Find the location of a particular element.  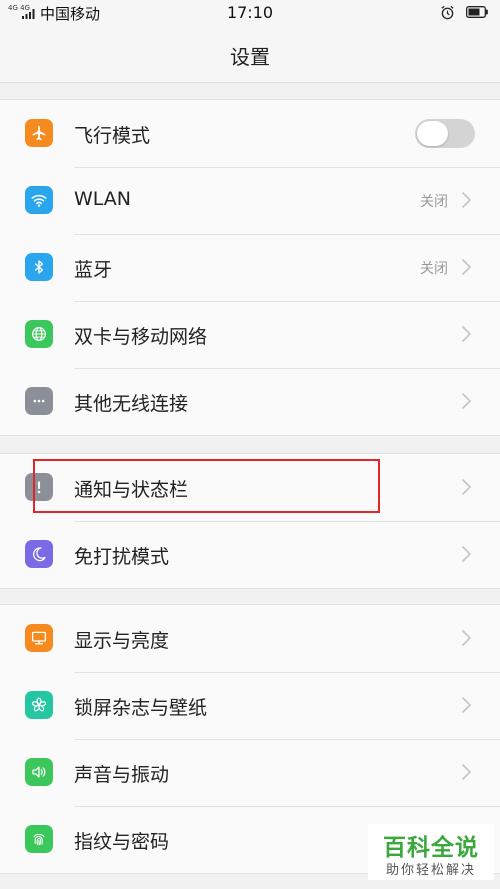

settings-item-wlan: WLAN 关闭 is located at coordinates (250, 200).